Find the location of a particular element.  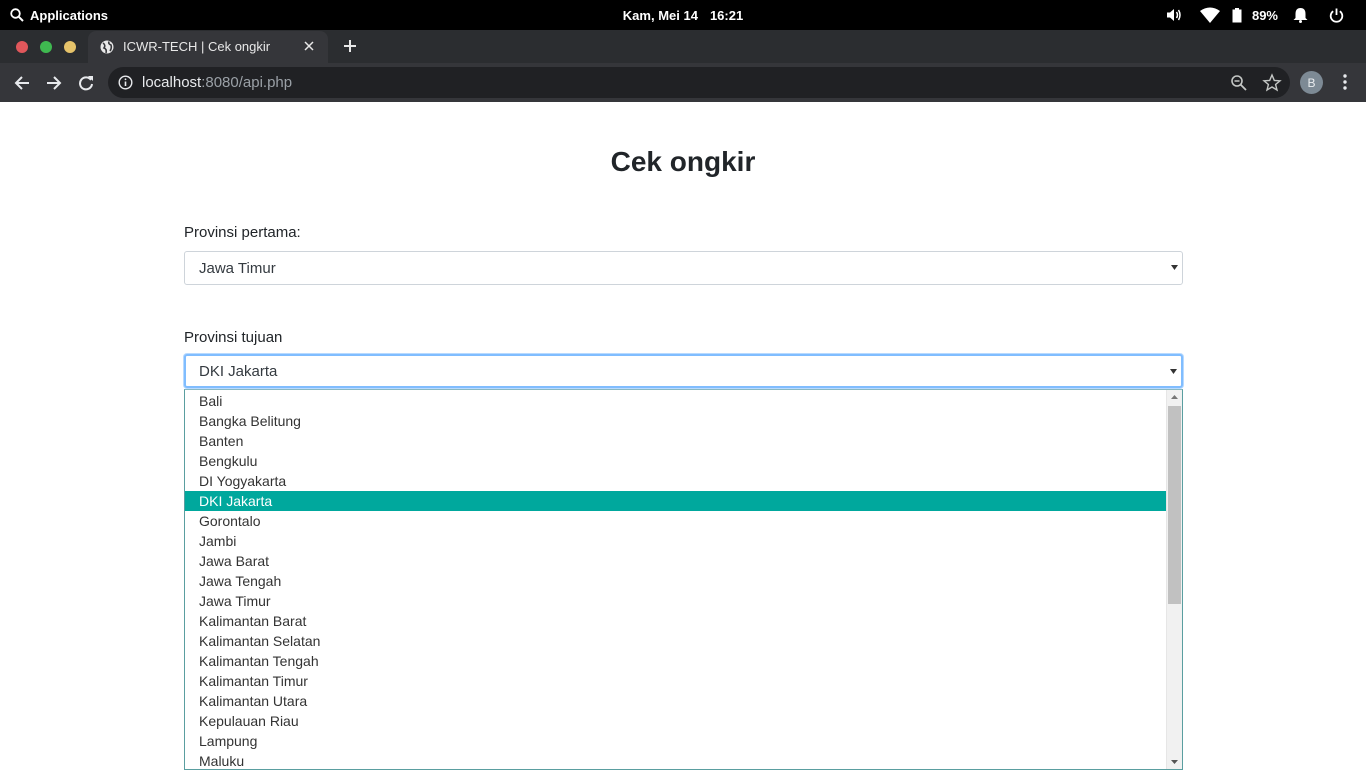

origin-label: Provinsi pertama: is located at coordinates (242, 232).